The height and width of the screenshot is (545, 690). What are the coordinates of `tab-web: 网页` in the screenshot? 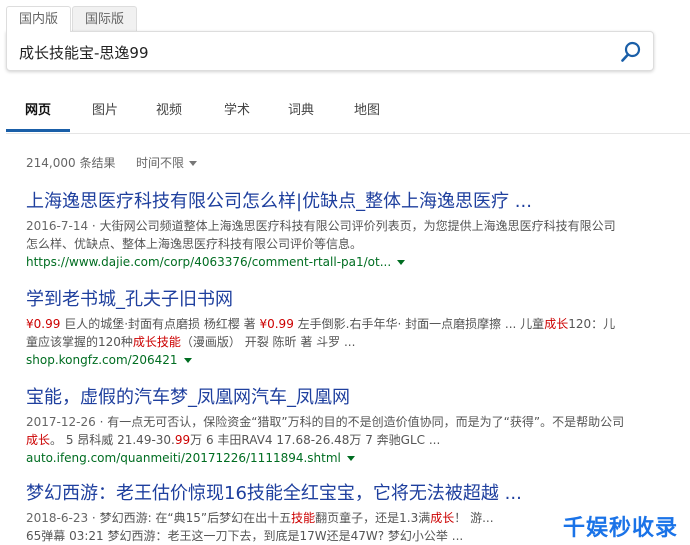 It's located at (38, 114).